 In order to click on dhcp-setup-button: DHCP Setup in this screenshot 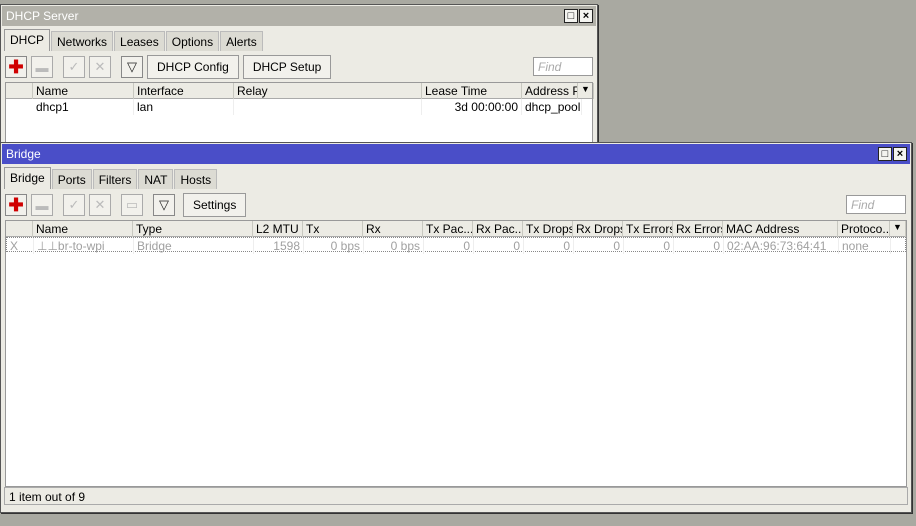, I will do `click(287, 67)`.